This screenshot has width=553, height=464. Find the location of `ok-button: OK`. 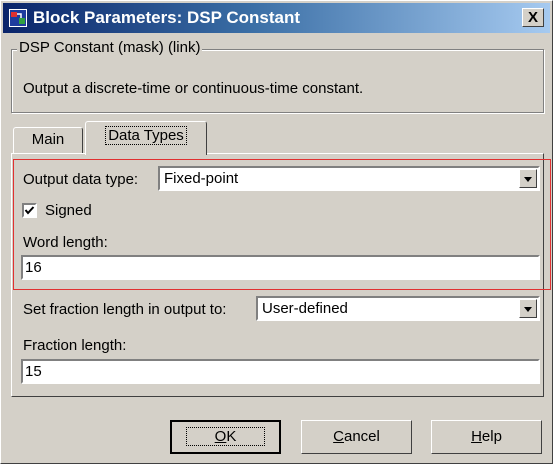

ok-button: OK is located at coordinates (225, 437).